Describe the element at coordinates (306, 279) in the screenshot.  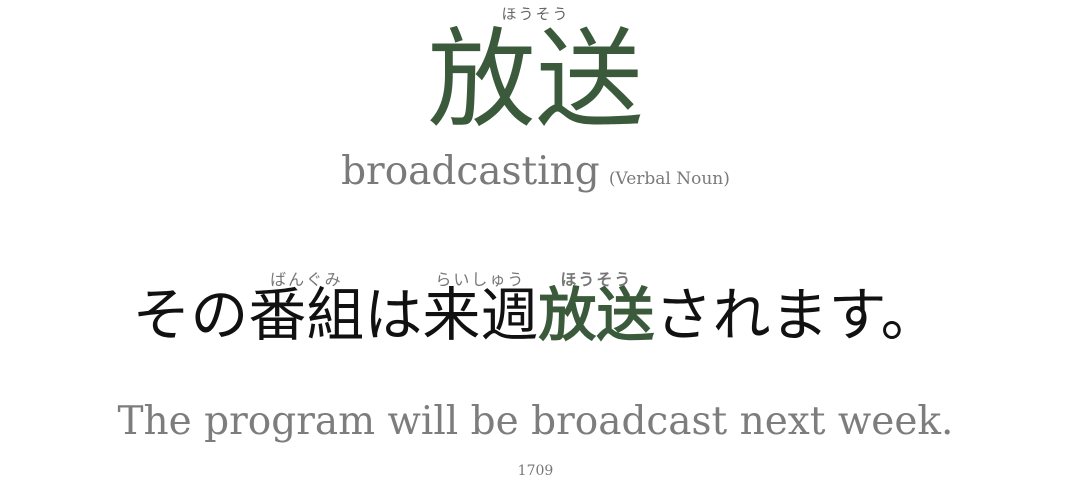
I see `segment-reading: ばんぐみ` at that location.